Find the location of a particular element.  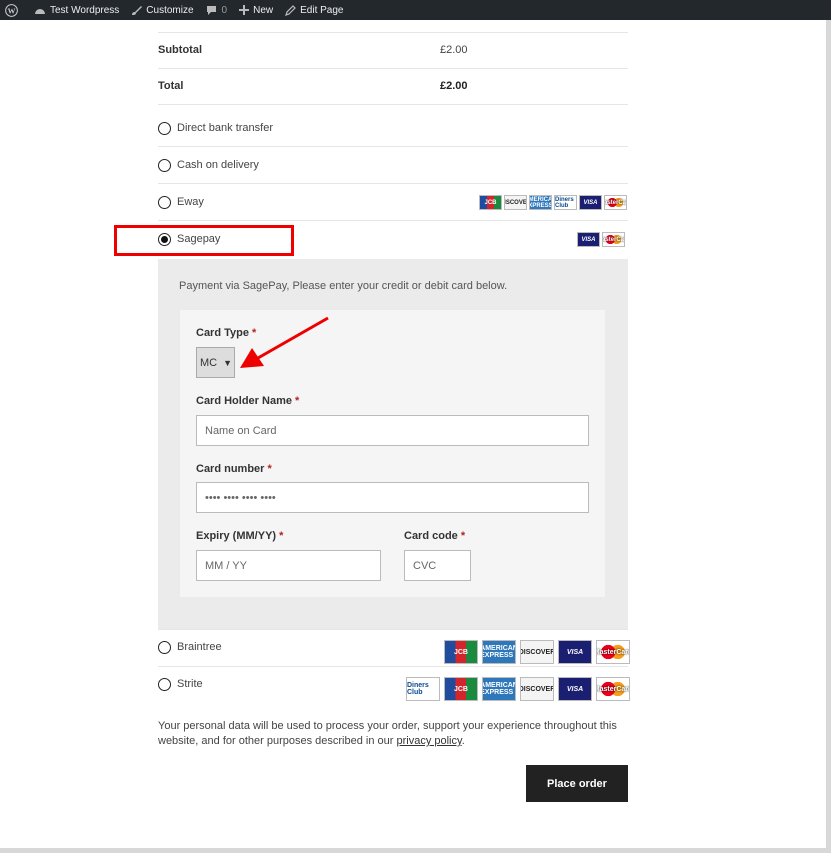

payment-method-label: Direct bank transfer is located at coordinates (225, 128).